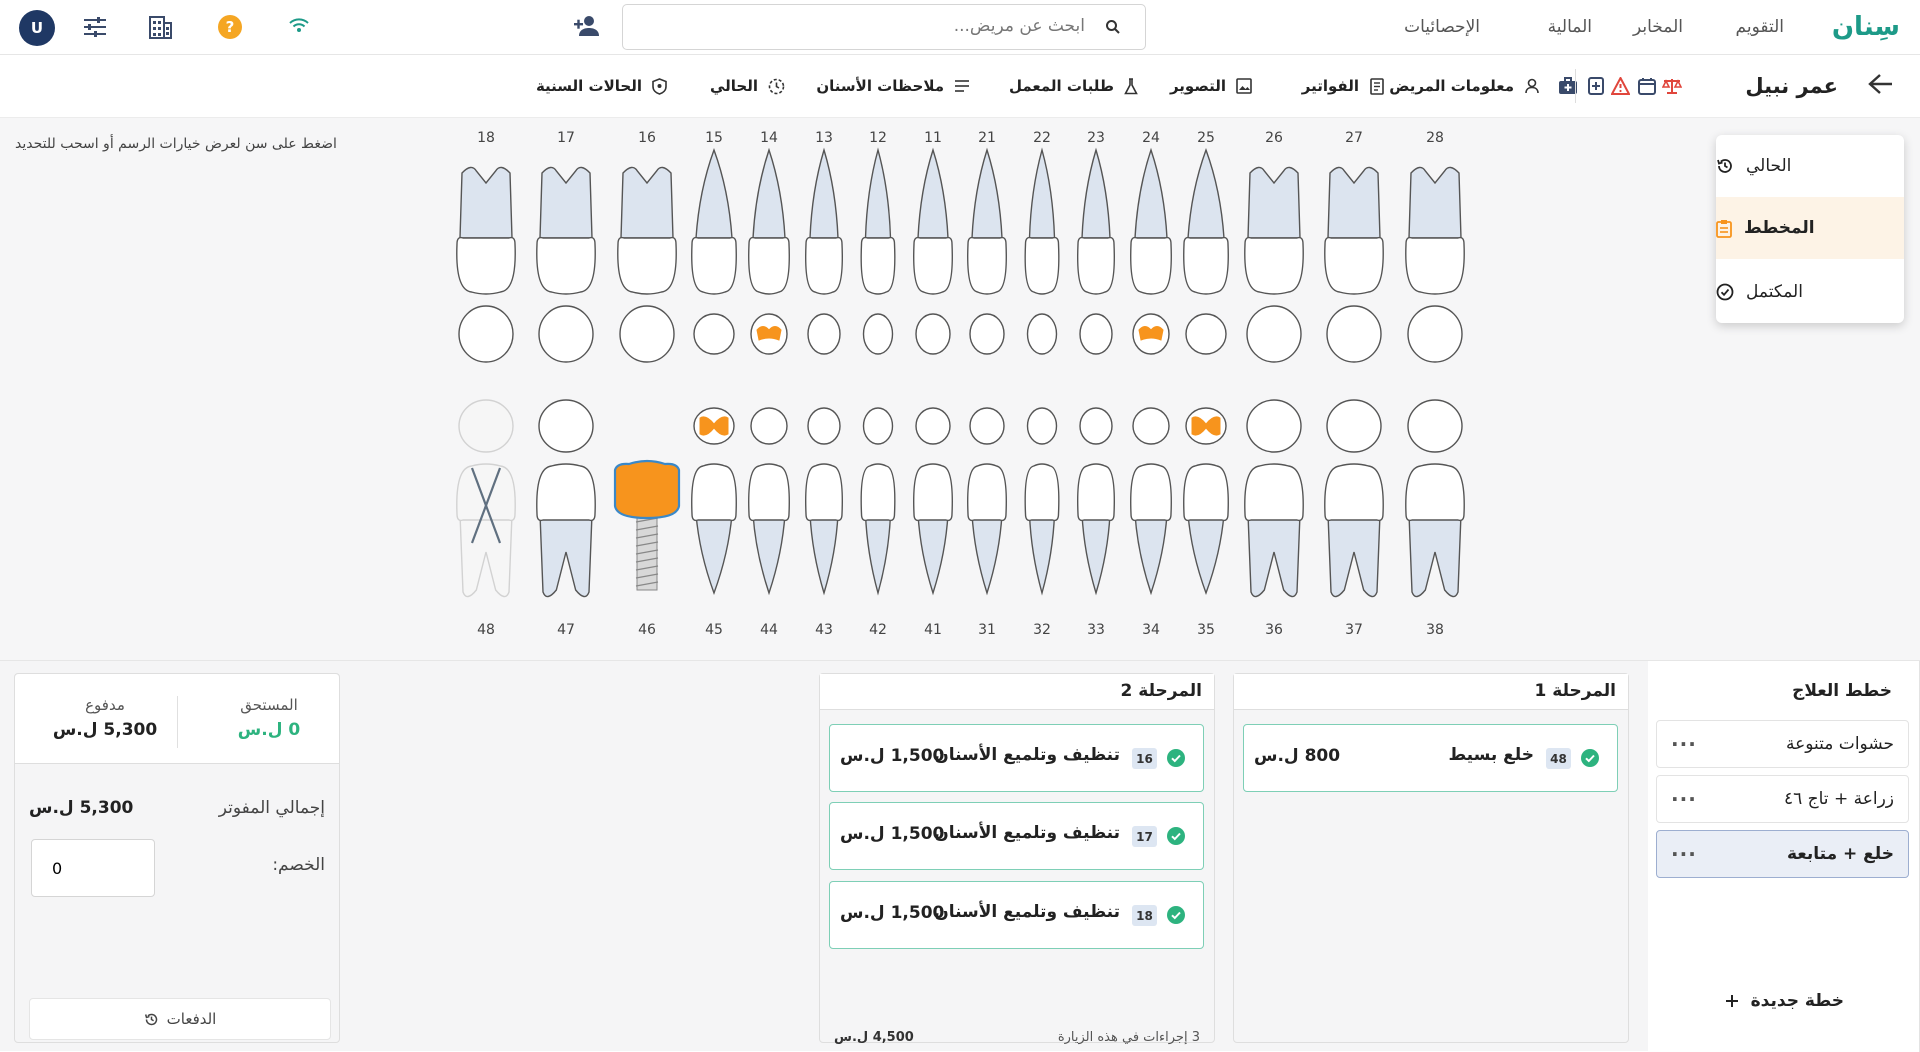  I want to click on settings-sliders-icon, so click(95, 27).